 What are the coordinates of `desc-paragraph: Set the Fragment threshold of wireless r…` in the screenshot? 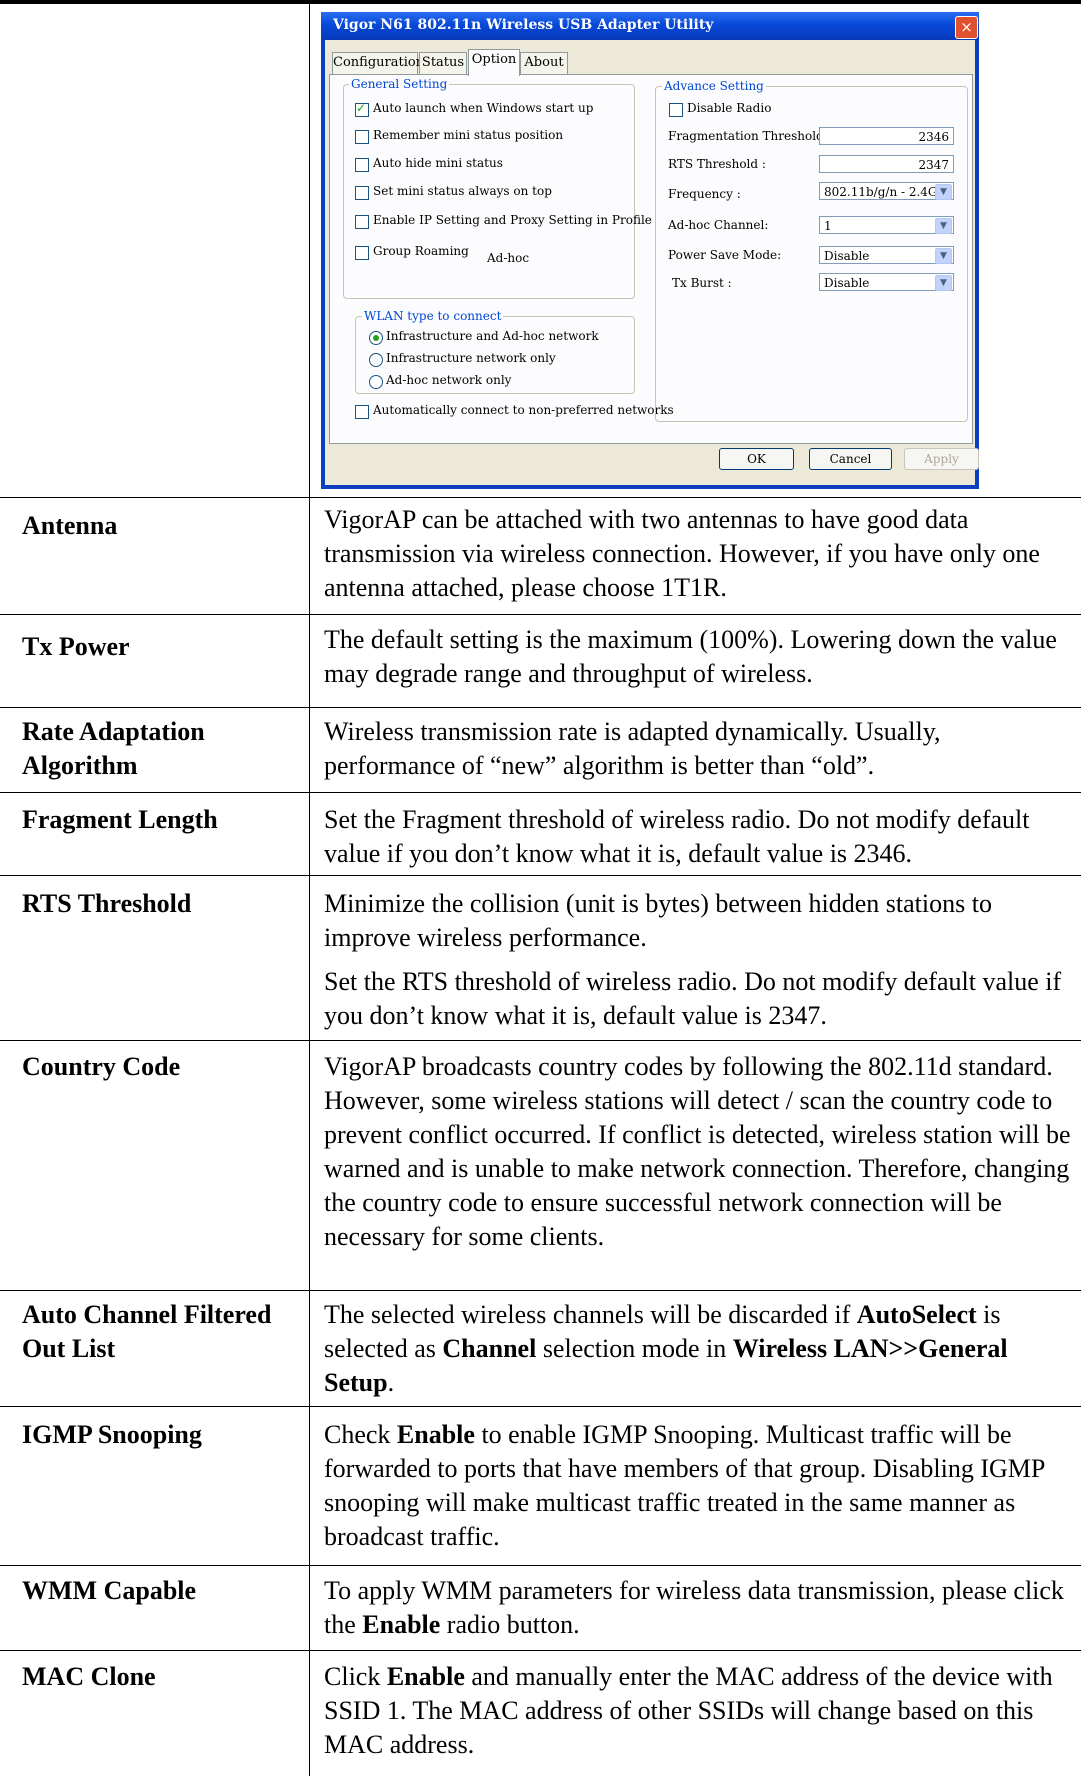 It's located at (677, 836).